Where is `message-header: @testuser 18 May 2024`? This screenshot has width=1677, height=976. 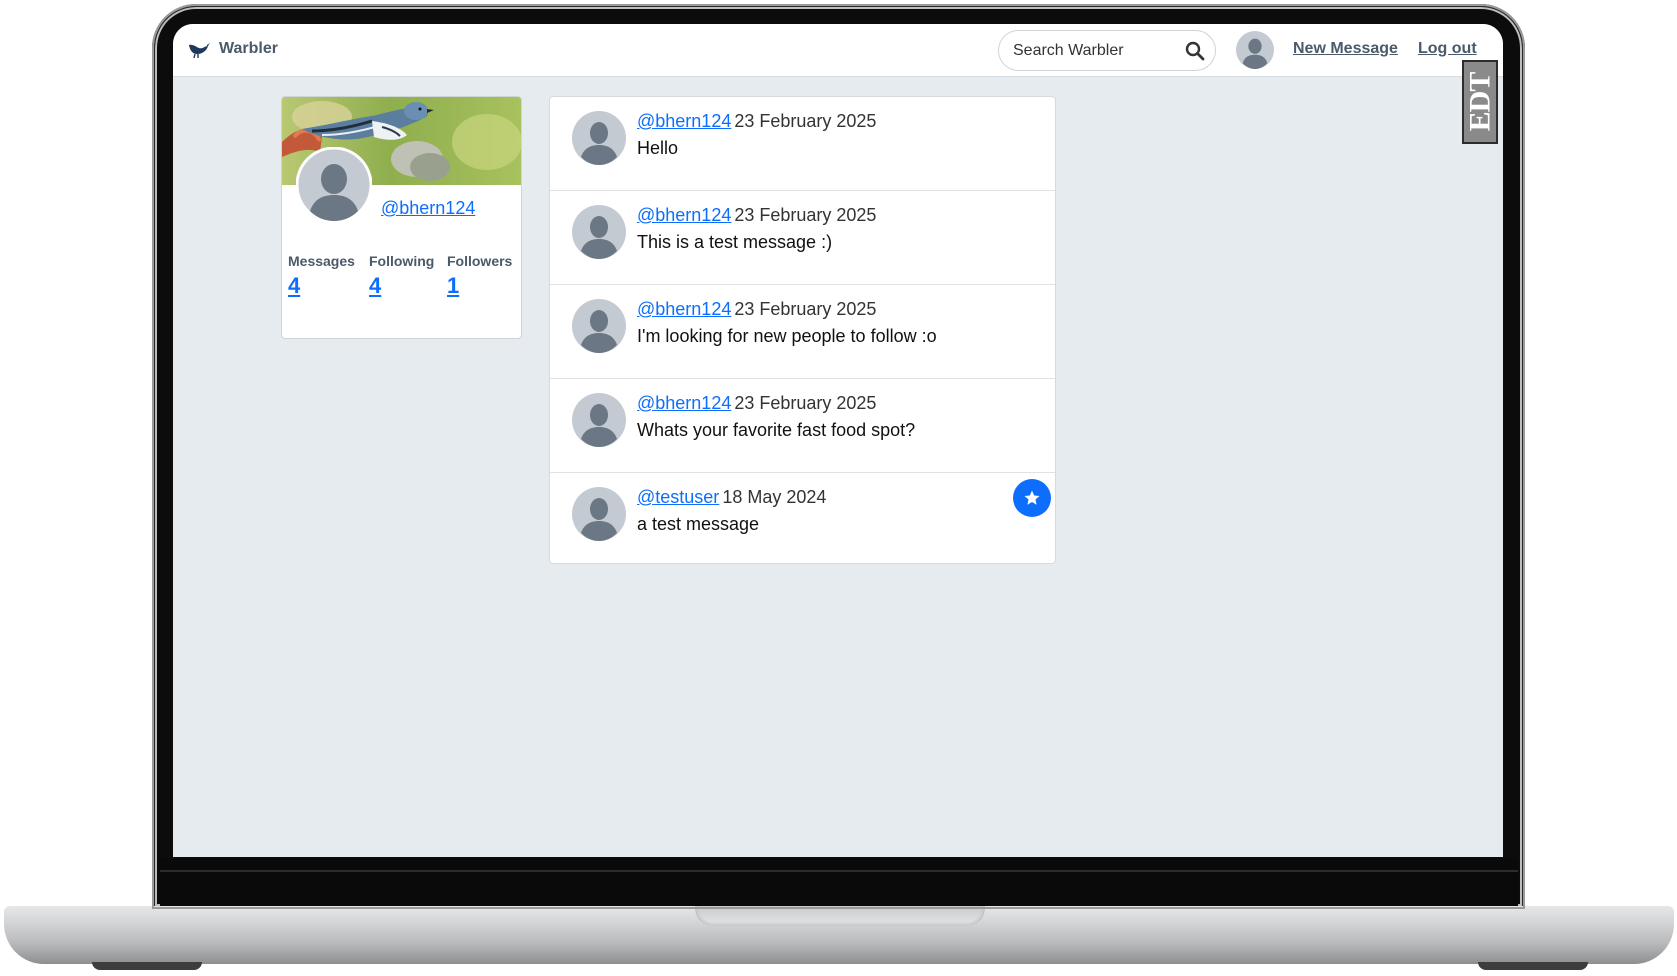
message-header: @testuser 18 May 2024 is located at coordinates (731, 497).